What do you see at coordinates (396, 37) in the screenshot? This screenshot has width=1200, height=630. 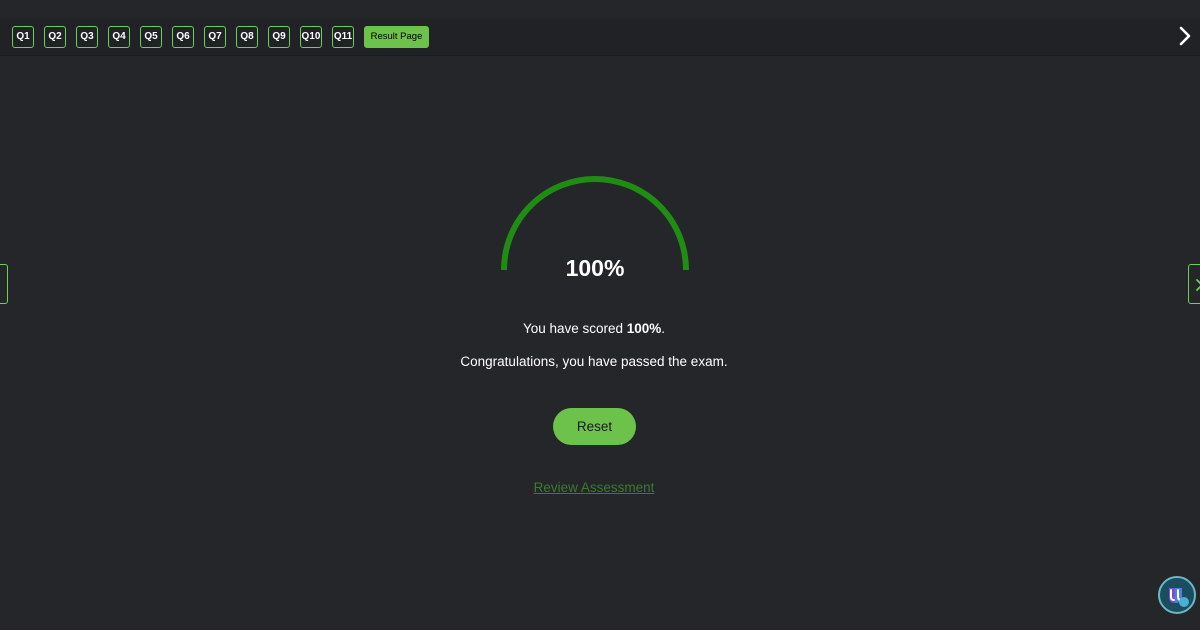 I see `tab-result-page: Result Page` at bounding box center [396, 37].